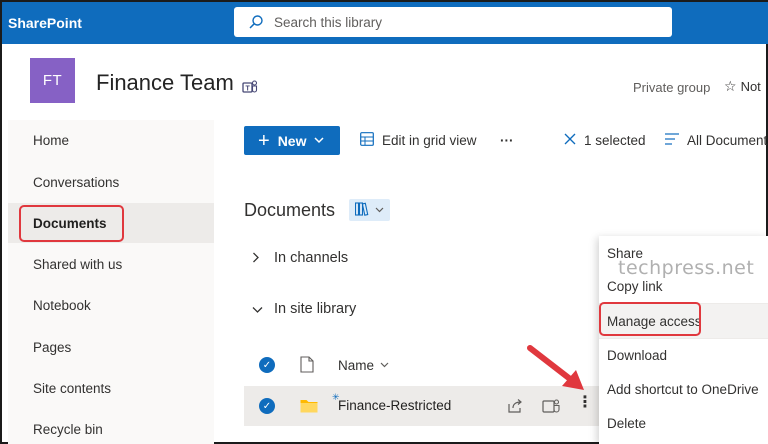  I want to click on documents-highlight, so click(71, 223).